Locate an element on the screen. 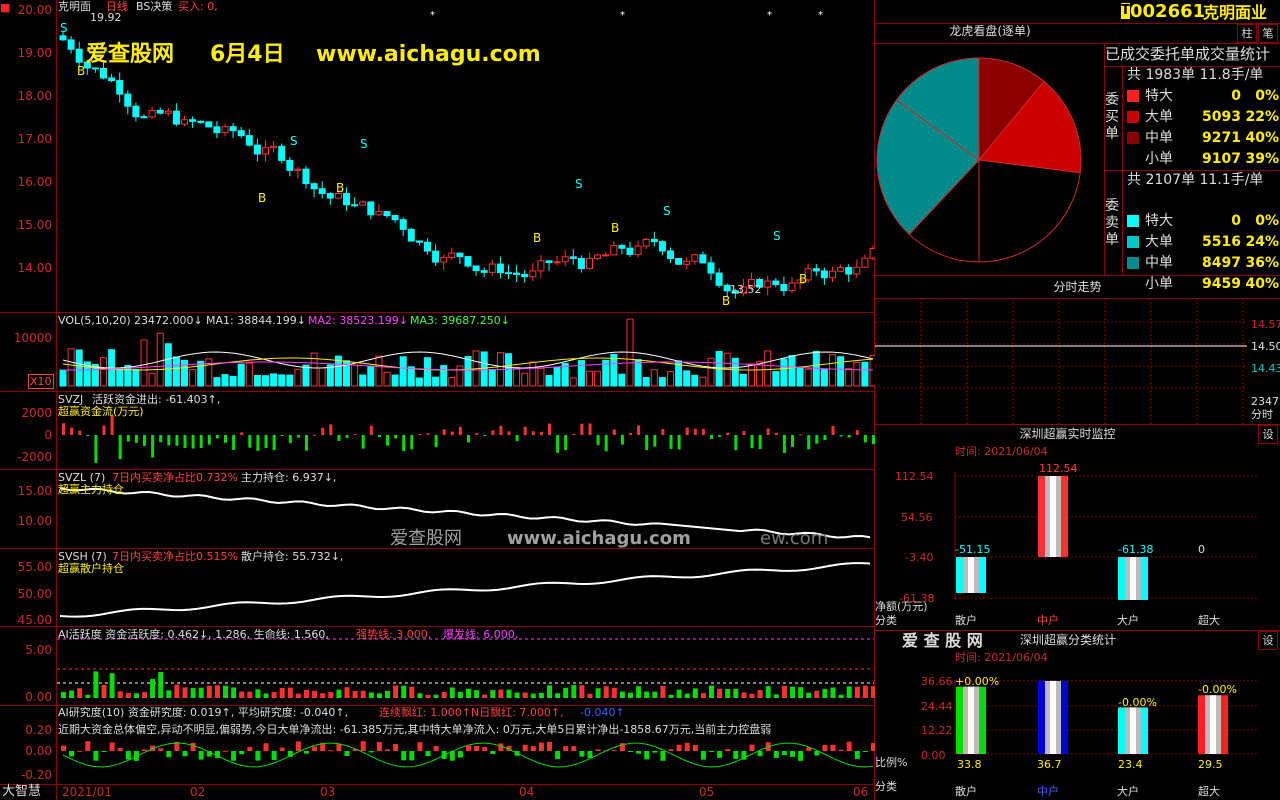  star-marker: * is located at coordinates (622, 15).